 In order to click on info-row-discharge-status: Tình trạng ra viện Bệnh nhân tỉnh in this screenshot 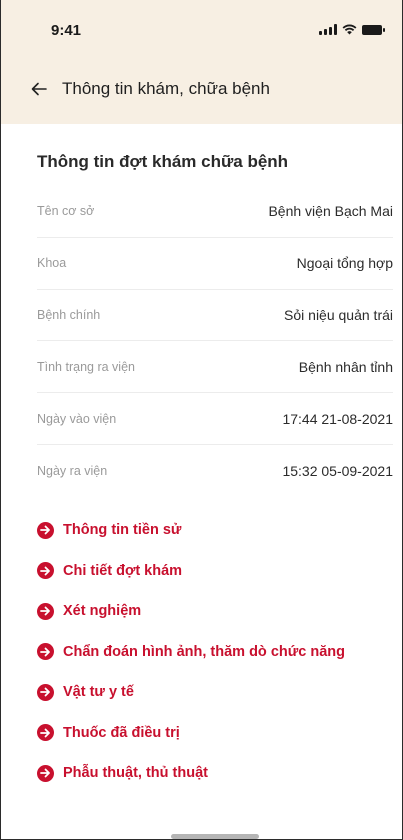, I will do `click(215, 367)`.